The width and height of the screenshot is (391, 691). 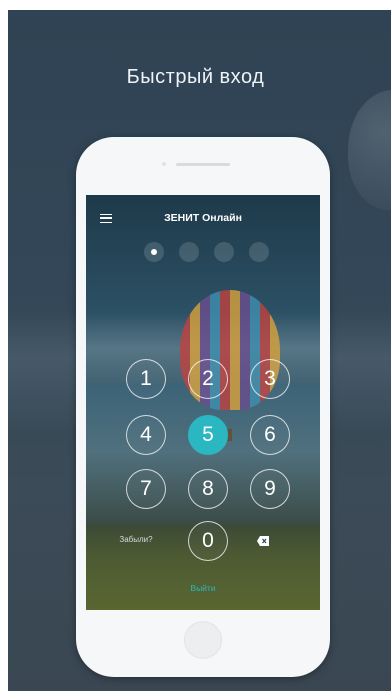 What do you see at coordinates (369, 150) in the screenshot?
I see `background-balloon` at bounding box center [369, 150].